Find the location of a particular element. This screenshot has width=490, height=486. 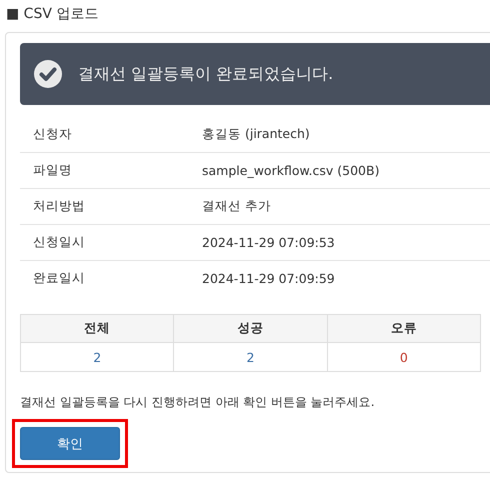

column-header: 전체 is located at coordinates (97, 328).